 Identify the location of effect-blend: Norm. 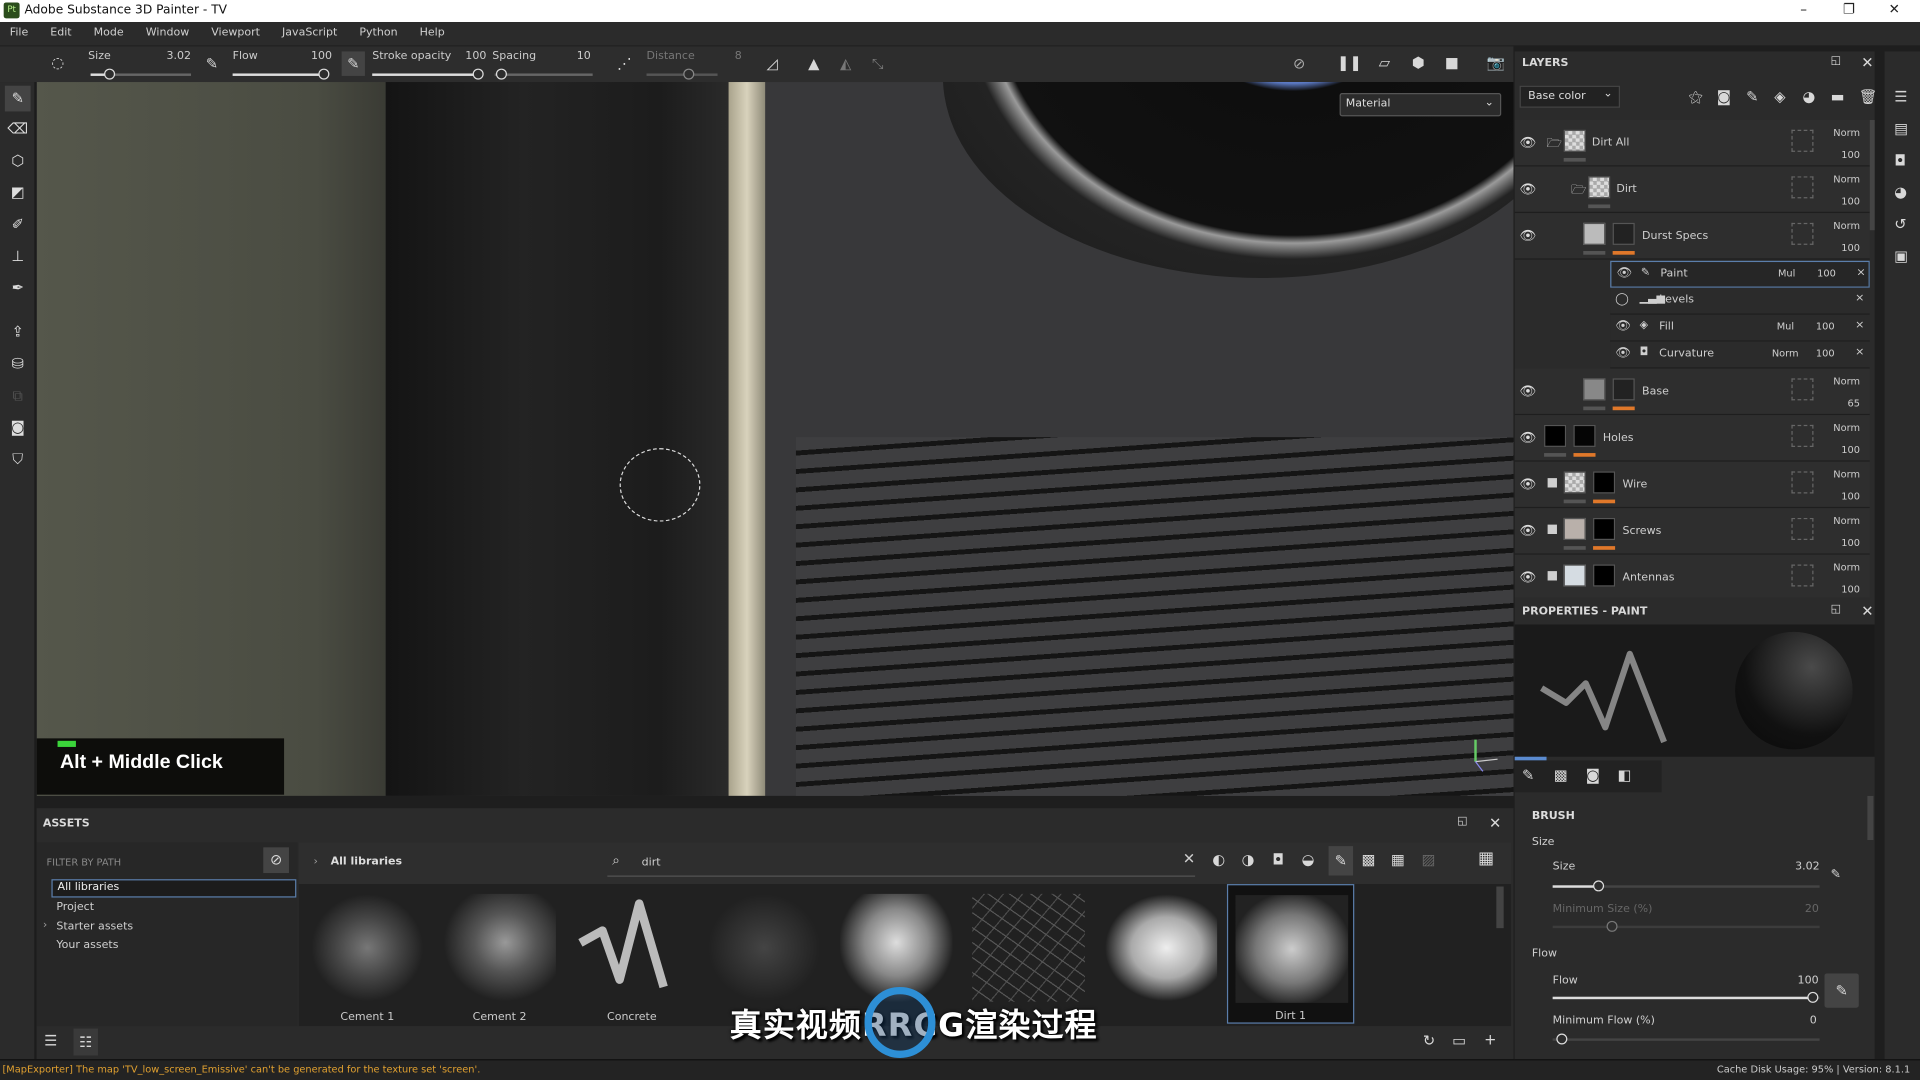
(1785, 353).